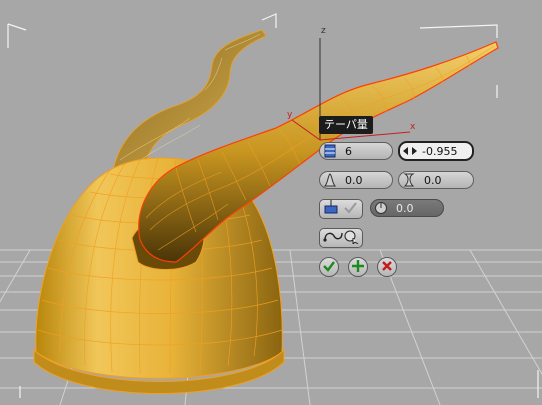 This screenshot has height=405, width=542. What do you see at coordinates (381, 208) in the screenshot?
I see `shape-icon` at bounding box center [381, 208].